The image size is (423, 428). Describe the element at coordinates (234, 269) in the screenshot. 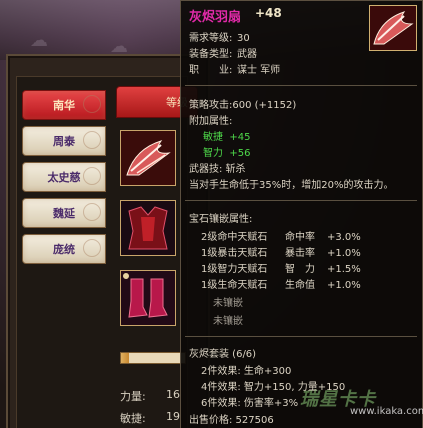

I see `gem-name: 1级智力天赋石` at that location.